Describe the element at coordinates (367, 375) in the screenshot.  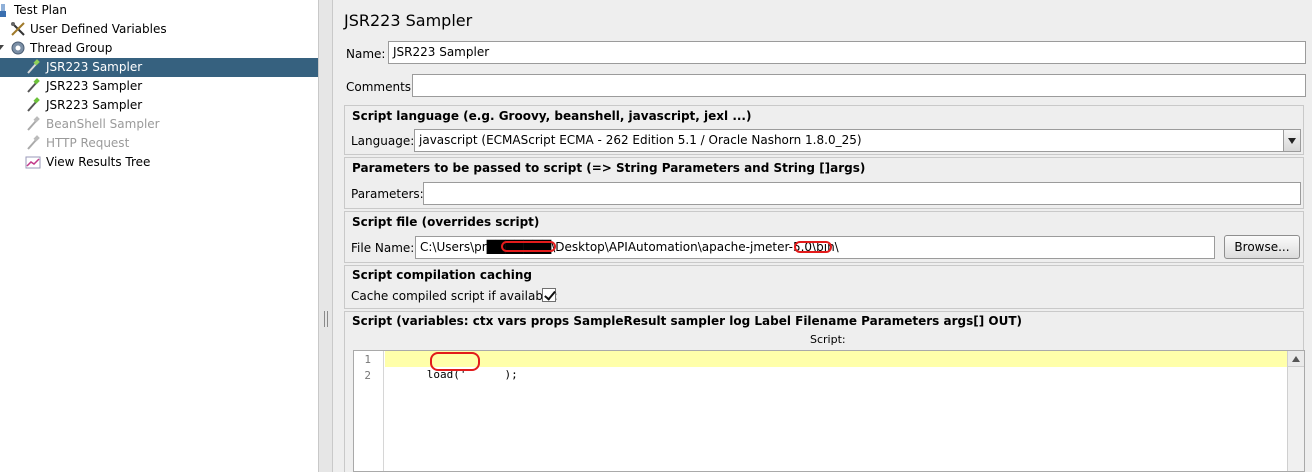
I see `line-number: 2` at that location.